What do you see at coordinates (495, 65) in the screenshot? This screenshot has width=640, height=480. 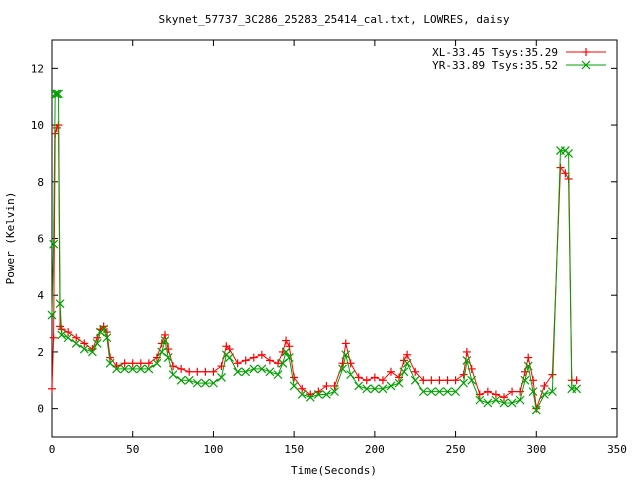 I see `legend-label: YR-33.89 Tsys:35.52` at bounding box center [495, 65].